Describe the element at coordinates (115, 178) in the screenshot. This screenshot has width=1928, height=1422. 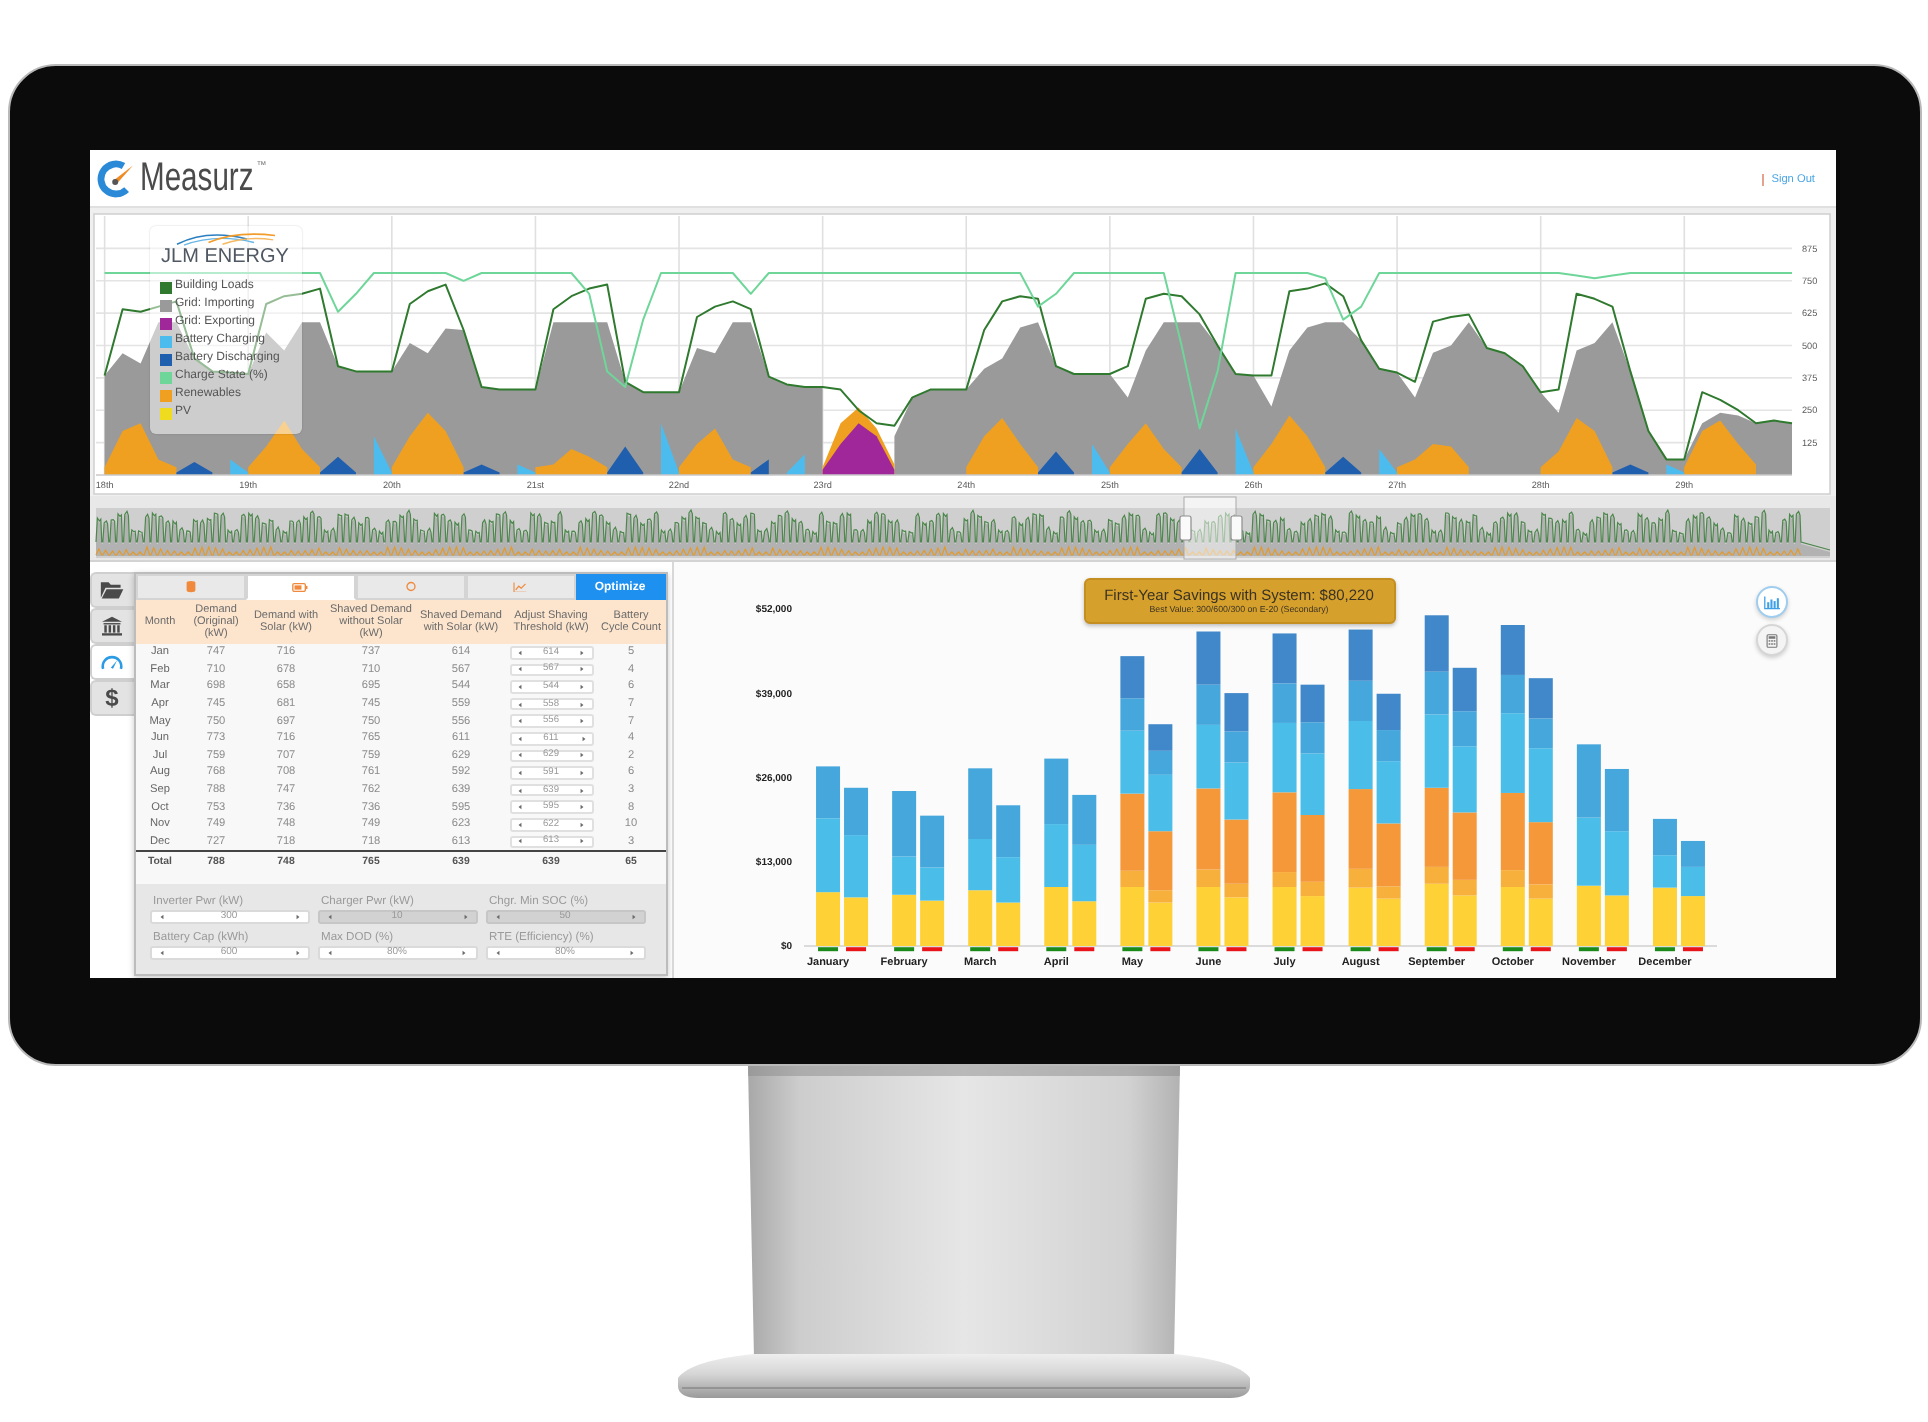
I see `gauge-logo-icon` at that location.